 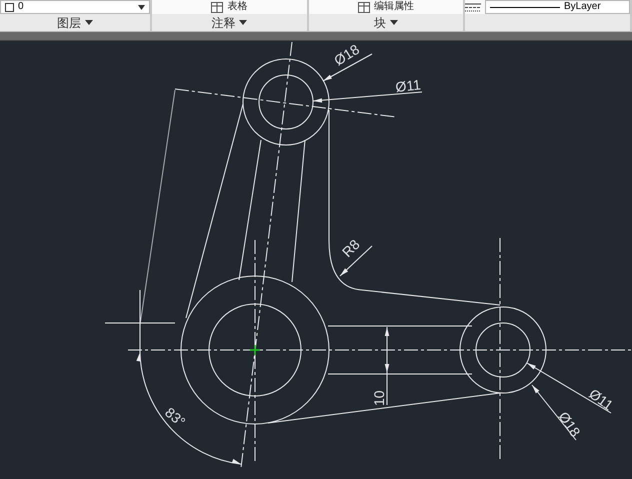 What do you see at coordinates (175, 417) in the screenshot?
I see `dimension-label: 83°` at bounding box center [175, 417].